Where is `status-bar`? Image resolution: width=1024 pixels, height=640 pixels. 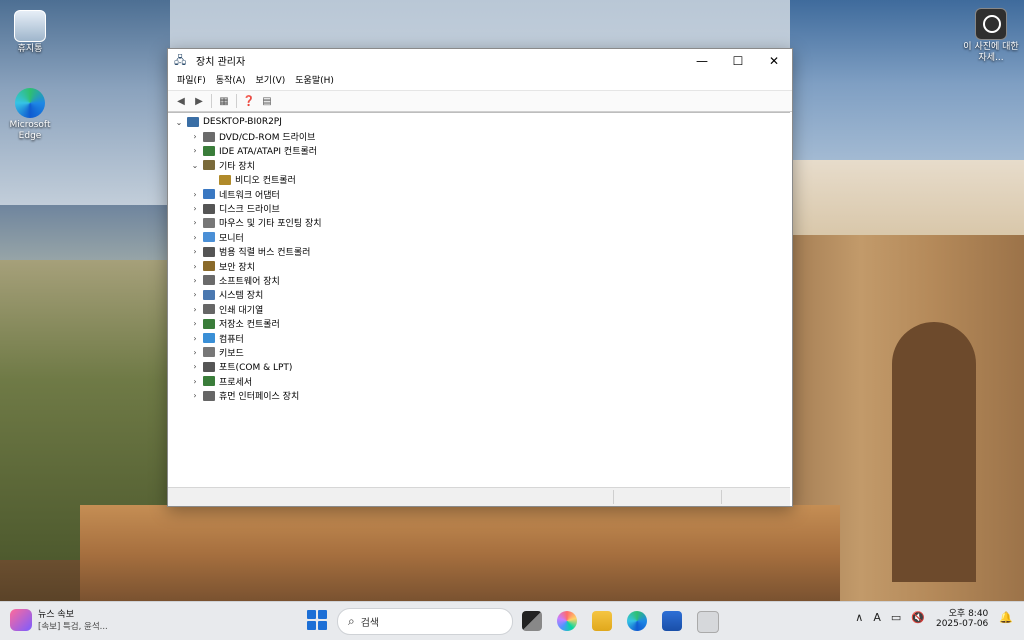 status-bar is located at coordinates (479, 496).